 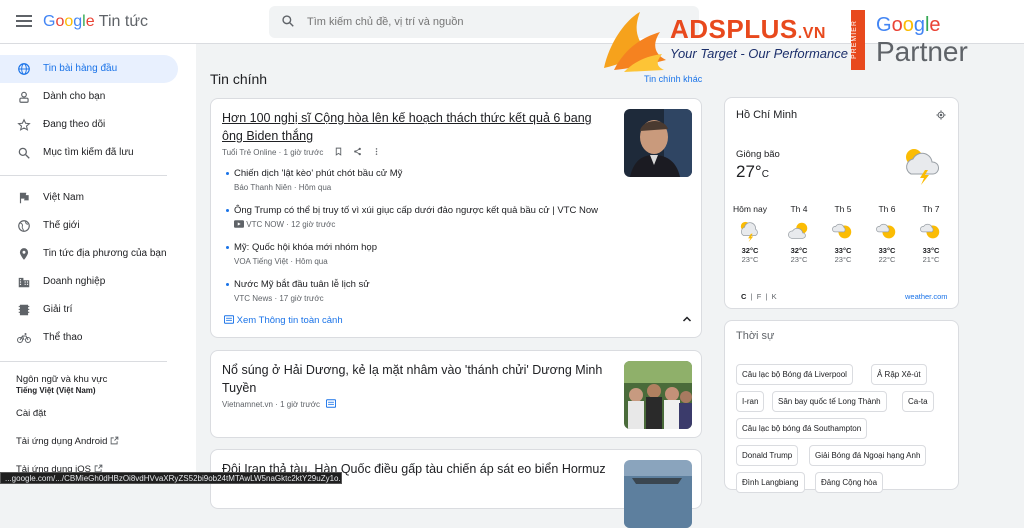 What do you see at coordinates (249, 152) in the screenshot?
I see `story-source: Tuổi Trẻ Online` at bounding box center [249, 152].